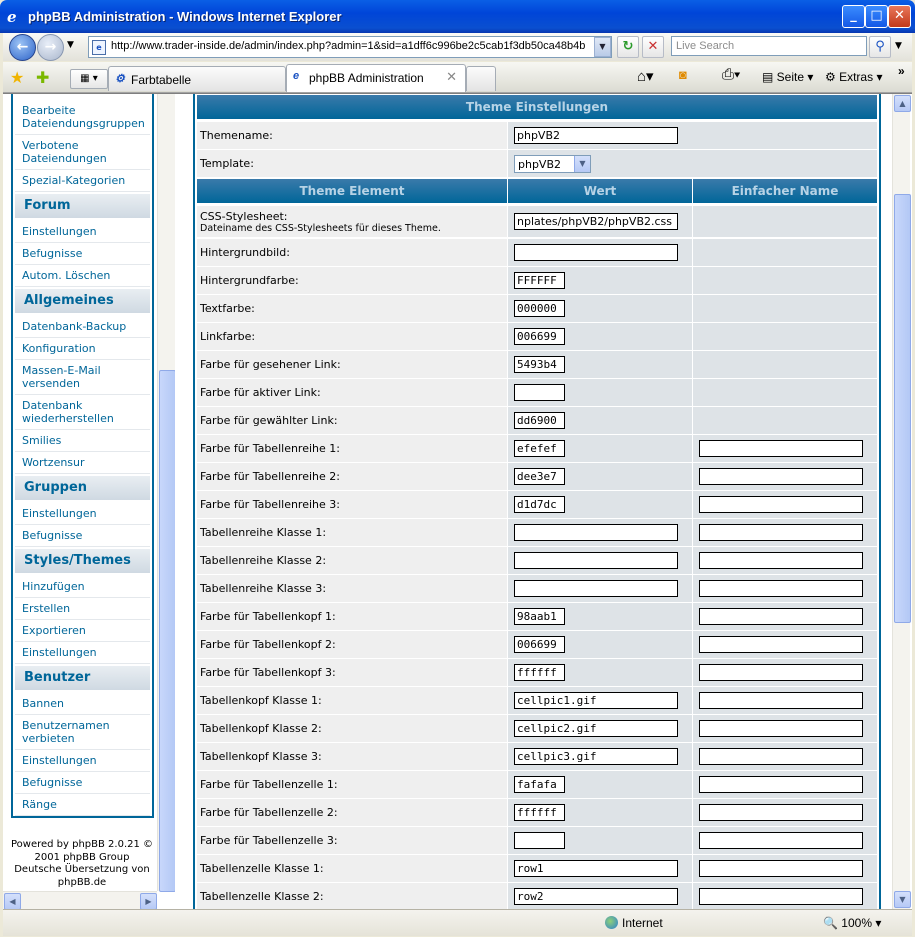 The width and height of the screenshot is (915, 937). Describe the element at coordinates (83, 732) in the screenshot. I see `sidebar-link: Benutzernamen verbieten` at that location.